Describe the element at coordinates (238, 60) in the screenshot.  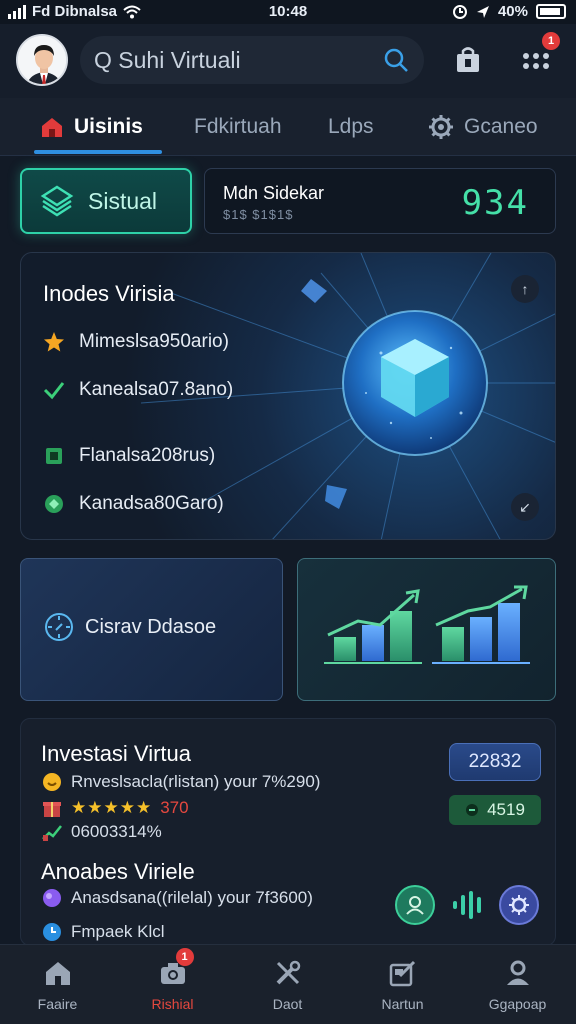
I see `search-input: Q Suhi Virtuali` at that location.